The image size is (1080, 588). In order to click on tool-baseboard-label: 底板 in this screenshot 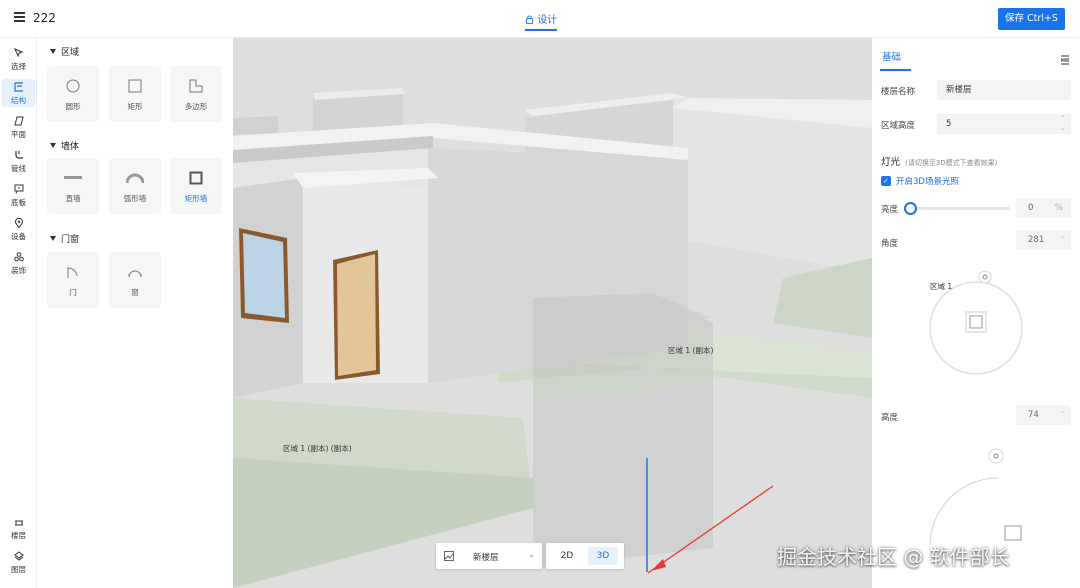, I will do `click(18, 202)`.